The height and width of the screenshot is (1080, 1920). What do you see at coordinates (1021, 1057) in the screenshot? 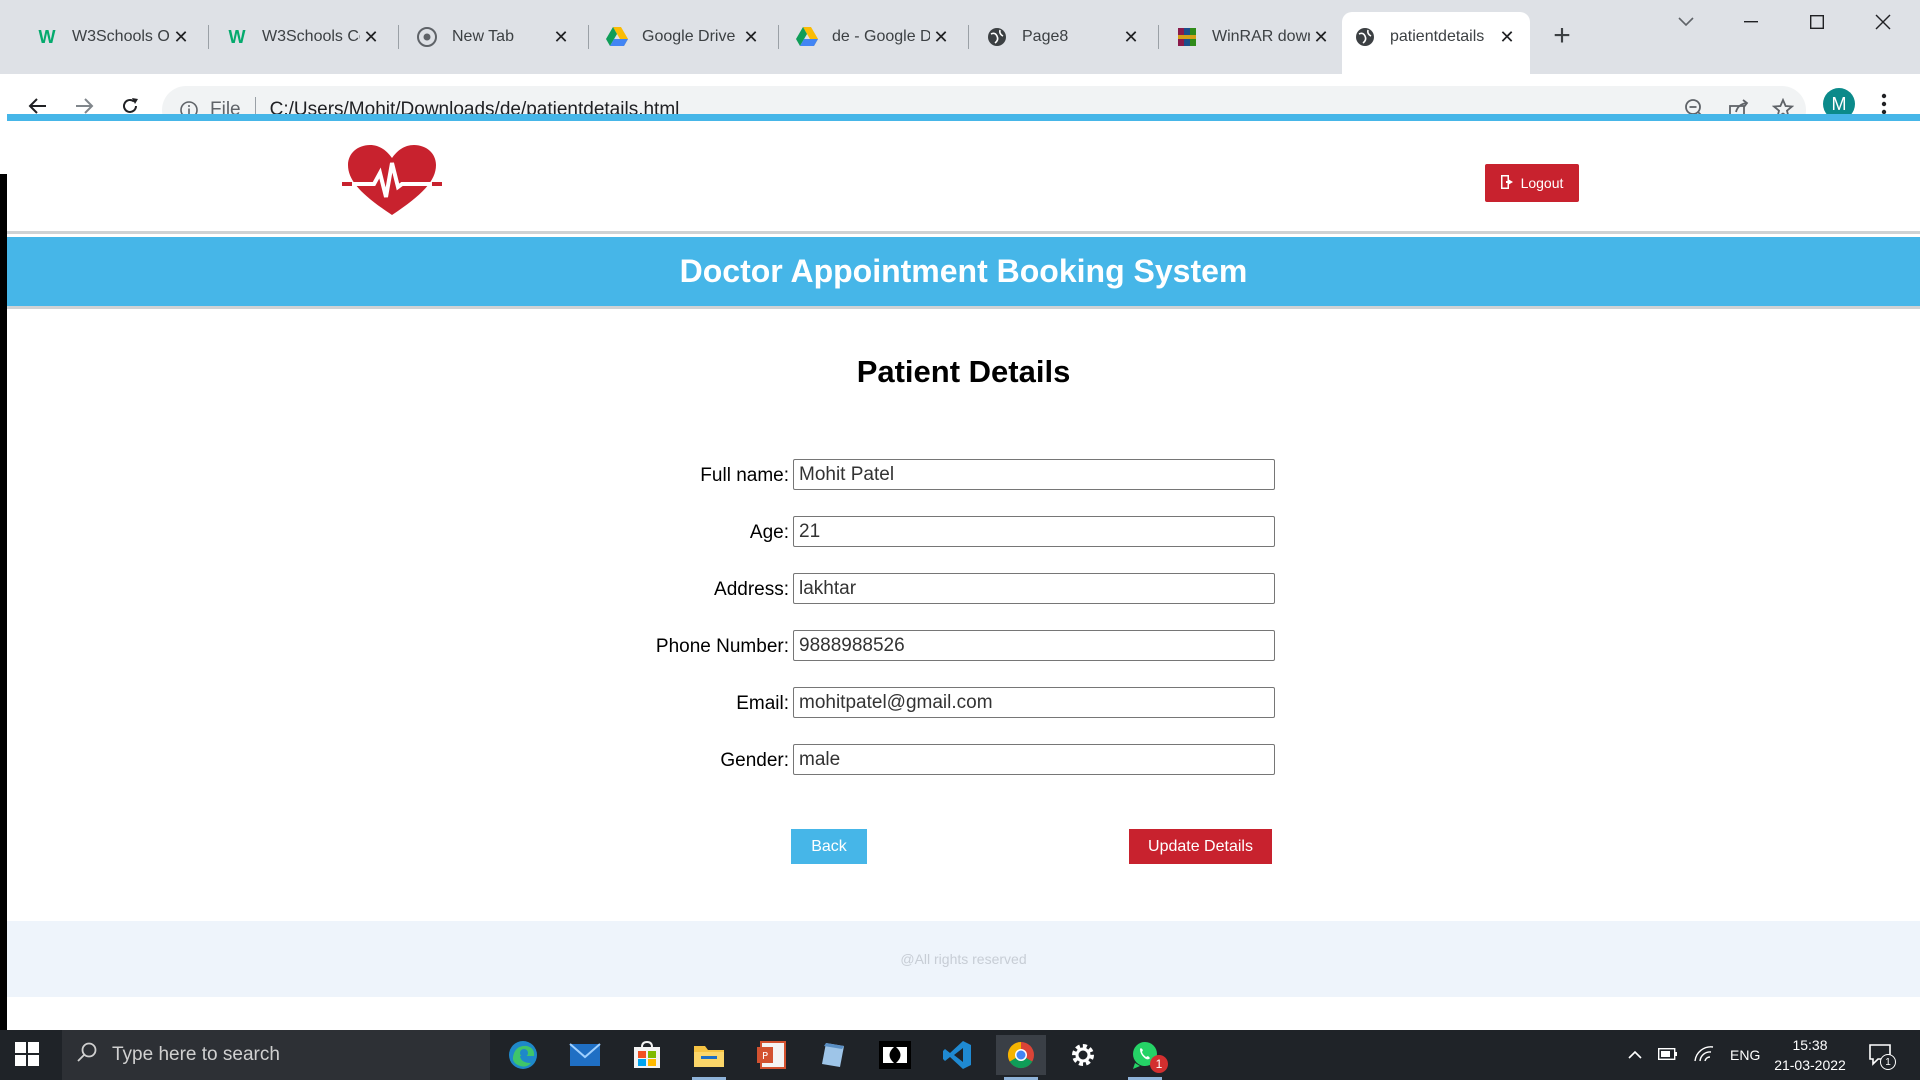
I see `chrome-taskbar-icon` at bounding box center [1021, 1057].